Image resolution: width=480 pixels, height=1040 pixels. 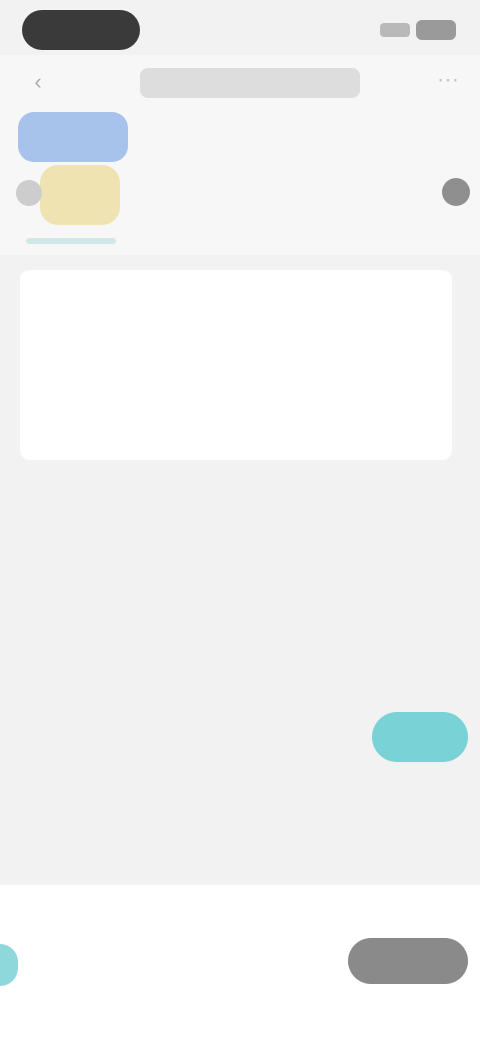 I want to click on signal-icon, so click(x=395, y=30).